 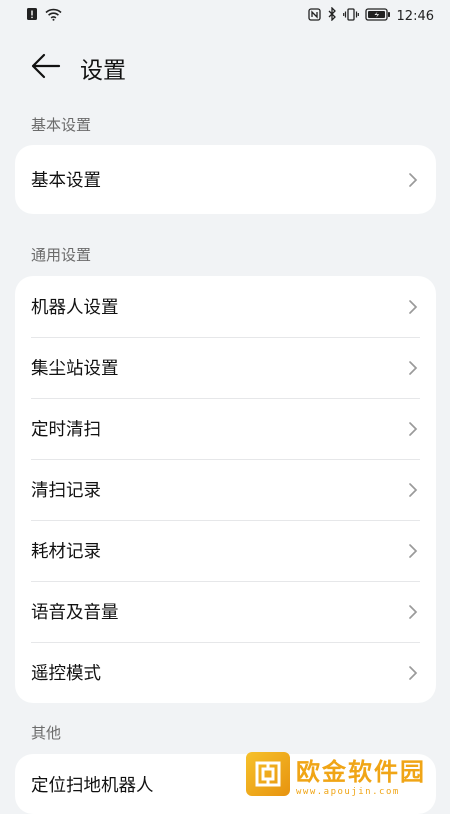 I want to click on list-item-cleaning-records: 清扫记录, so click(x=225, y=489).